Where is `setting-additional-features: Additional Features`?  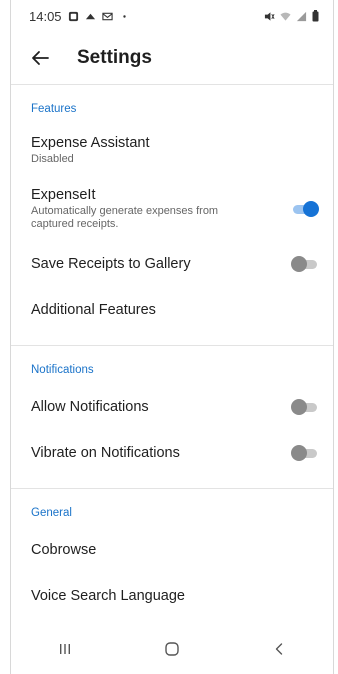 setting-additional-features: Additional Features is located at coordinates (172, 310).